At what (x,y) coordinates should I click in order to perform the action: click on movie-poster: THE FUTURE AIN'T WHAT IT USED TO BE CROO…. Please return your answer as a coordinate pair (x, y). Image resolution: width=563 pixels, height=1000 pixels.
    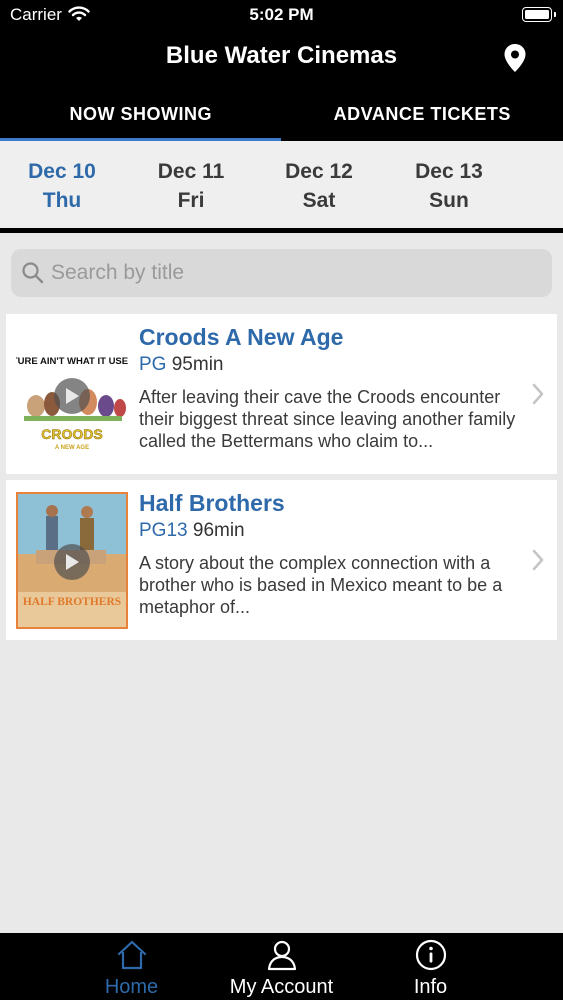
    Looking at the image, I should click on (72, 394).